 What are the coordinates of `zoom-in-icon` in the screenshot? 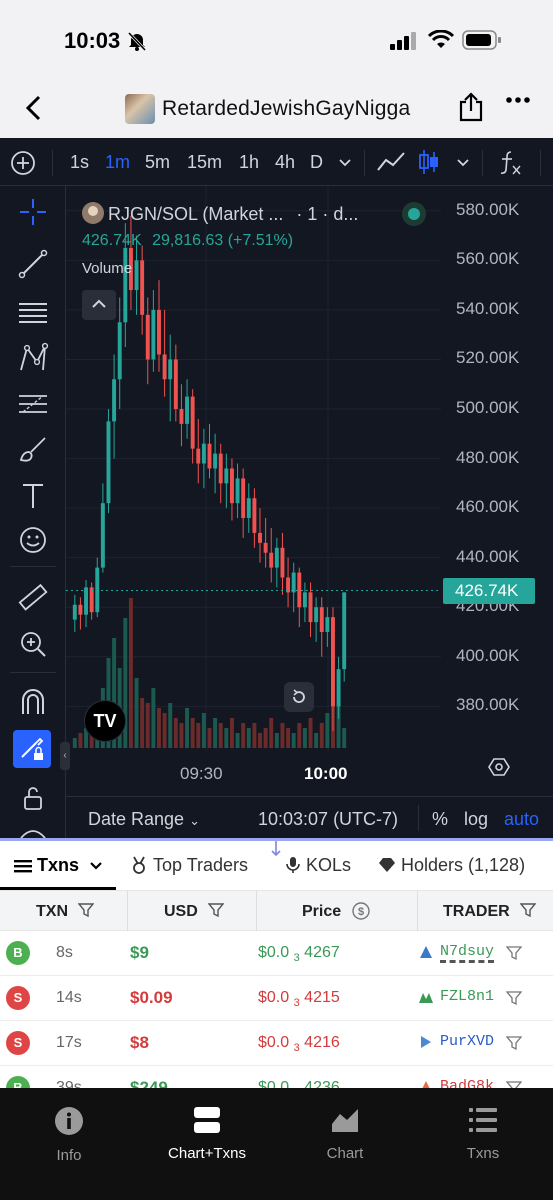 It's located at (33, 644).